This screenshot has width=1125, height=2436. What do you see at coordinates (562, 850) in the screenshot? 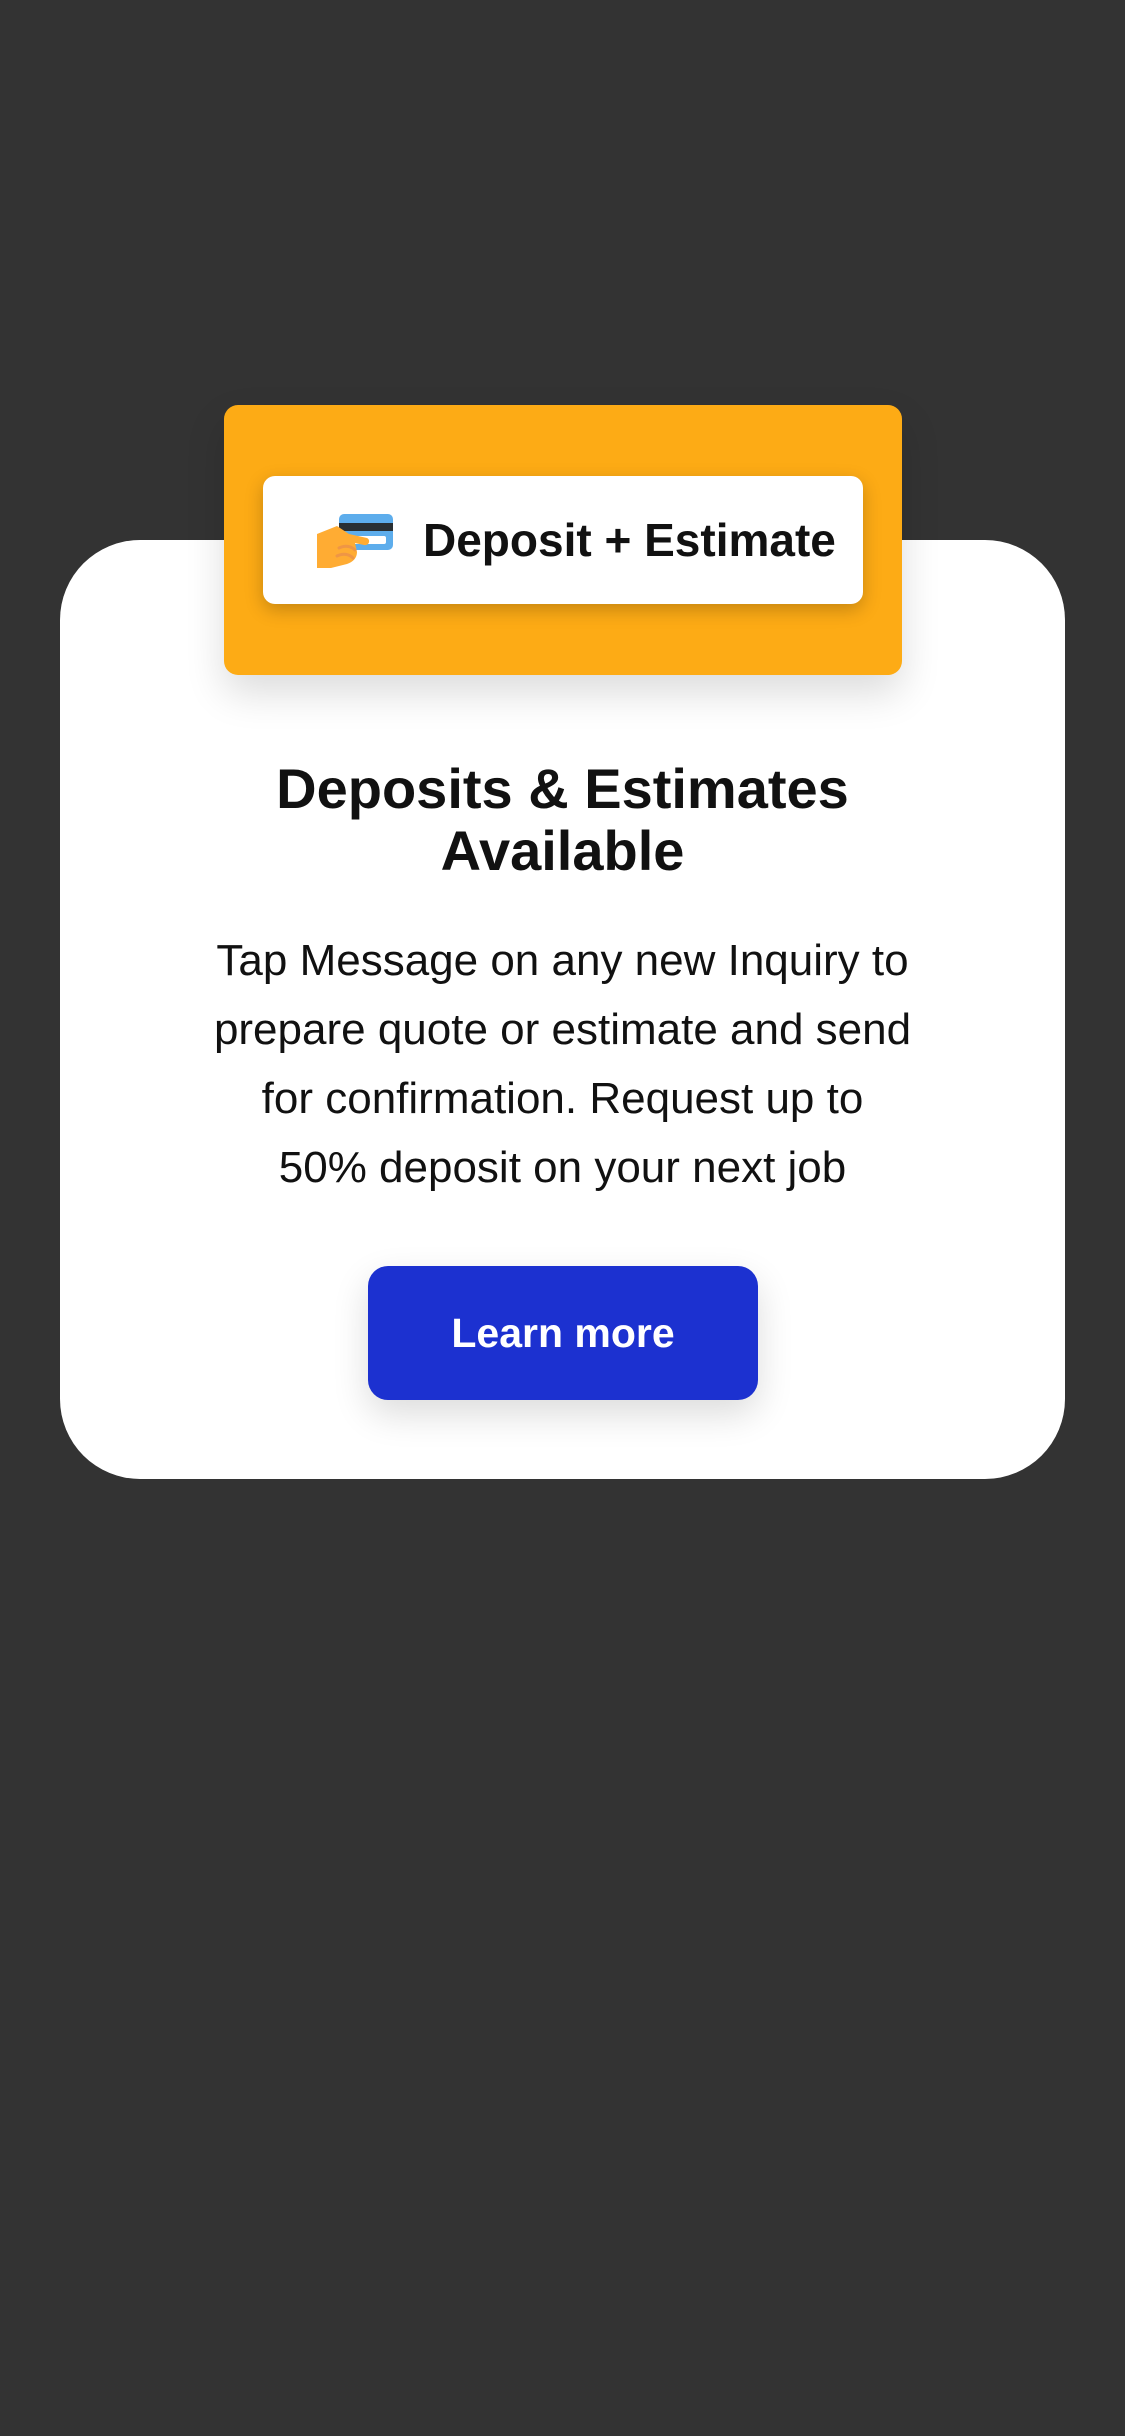
I see `card-title-line-2: Available` at bounding box center [562, 850].